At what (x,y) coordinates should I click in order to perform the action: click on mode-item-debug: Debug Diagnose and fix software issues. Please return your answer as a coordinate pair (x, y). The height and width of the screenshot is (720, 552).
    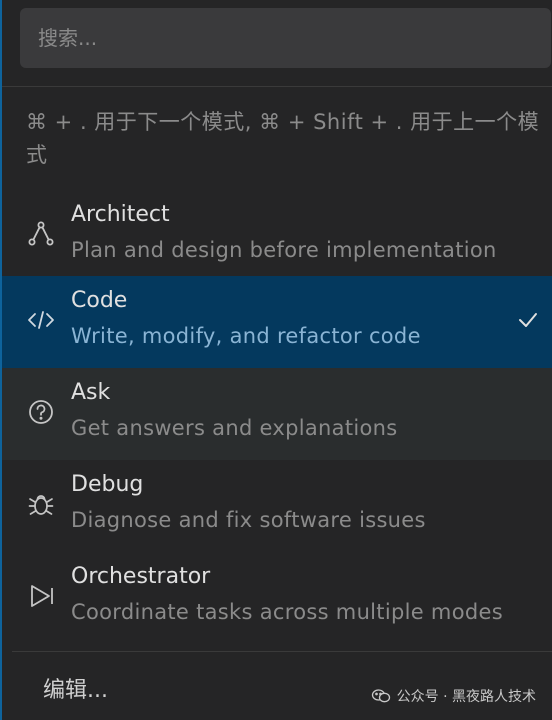
    Looking at the image, I should click on (277, 506).